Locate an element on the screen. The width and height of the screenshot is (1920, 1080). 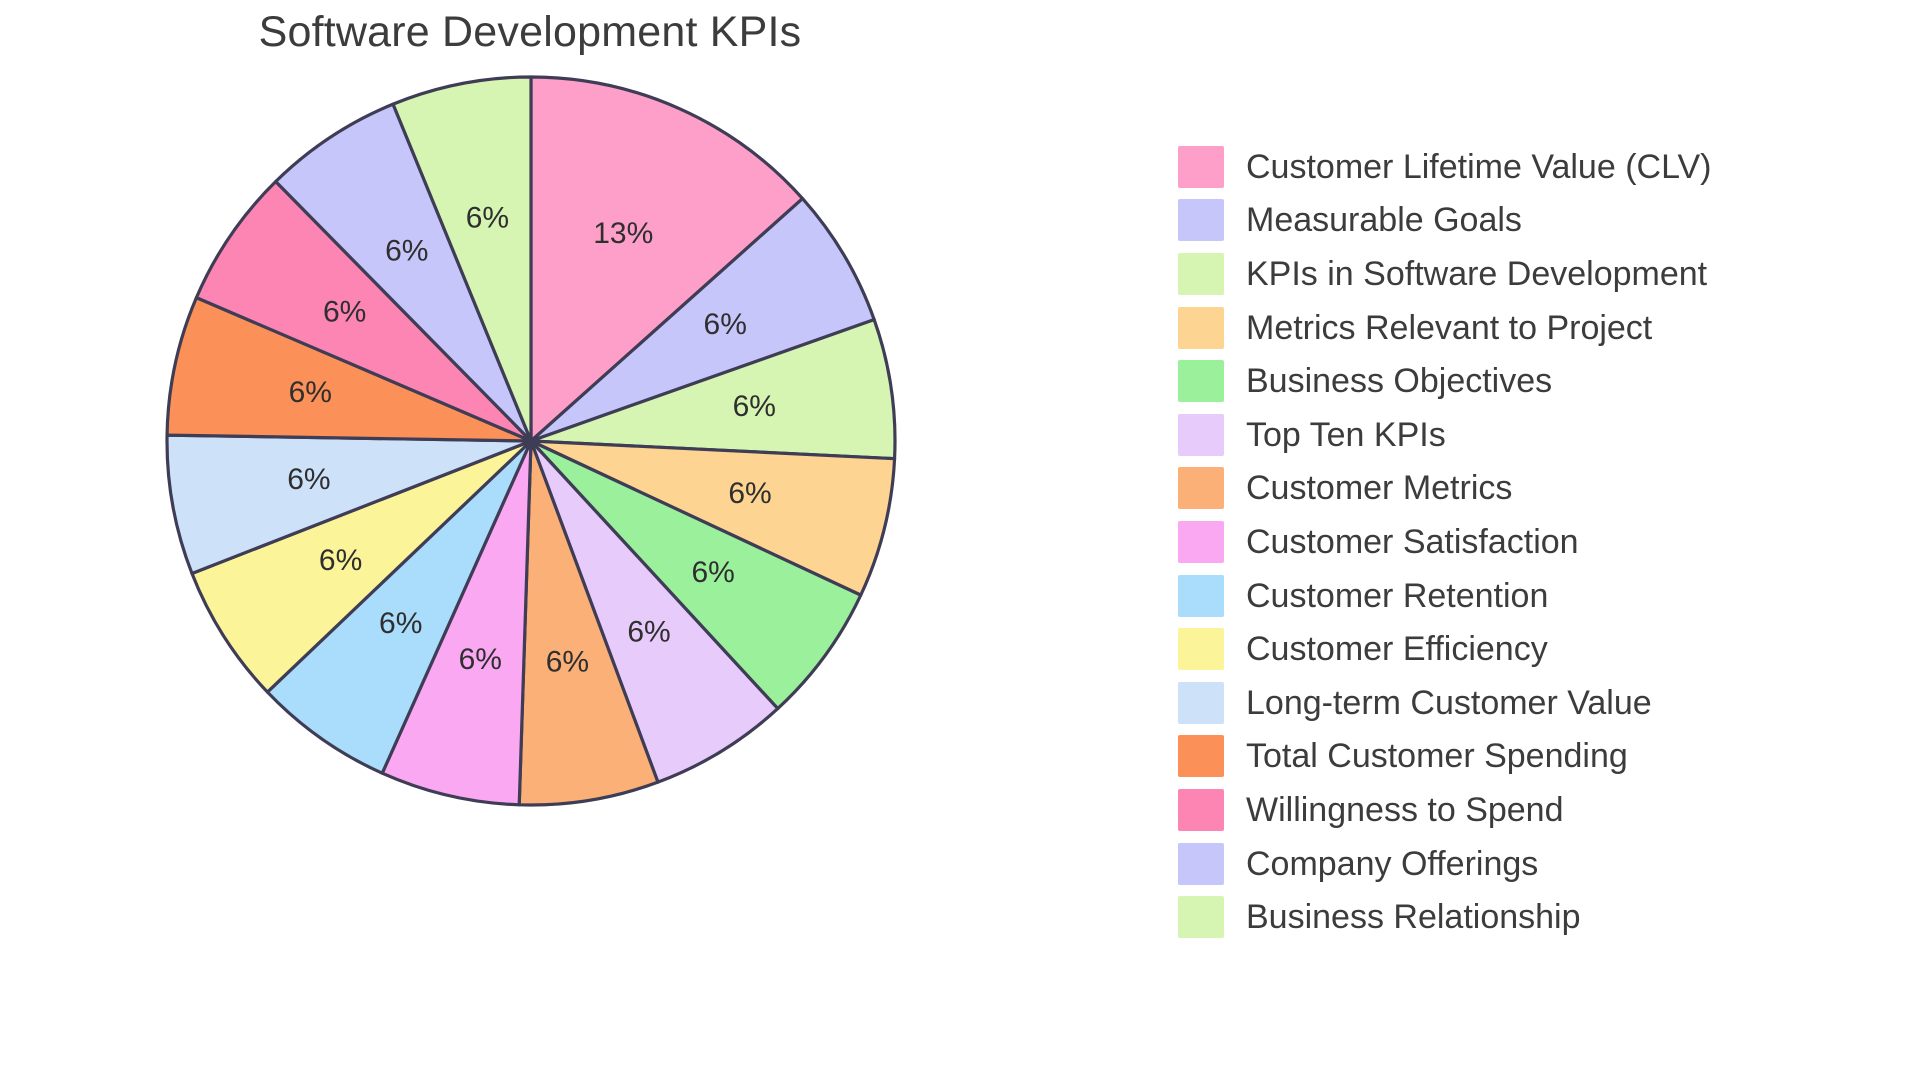
legend-item-label: Company Offerings is located at coordinates (1392, 863).